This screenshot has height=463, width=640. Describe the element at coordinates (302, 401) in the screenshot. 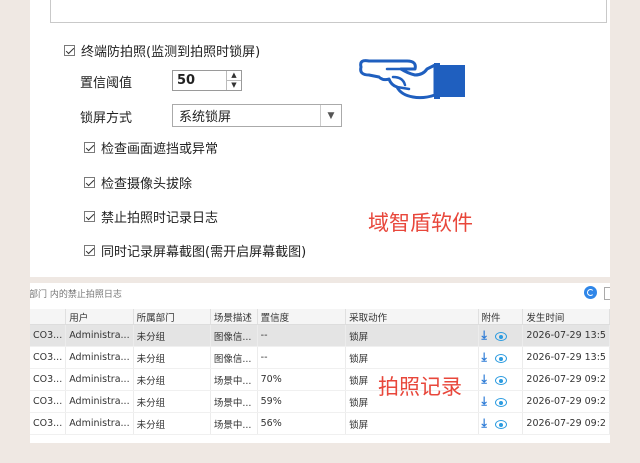

I see `cell-confidence: 59%` at that location.